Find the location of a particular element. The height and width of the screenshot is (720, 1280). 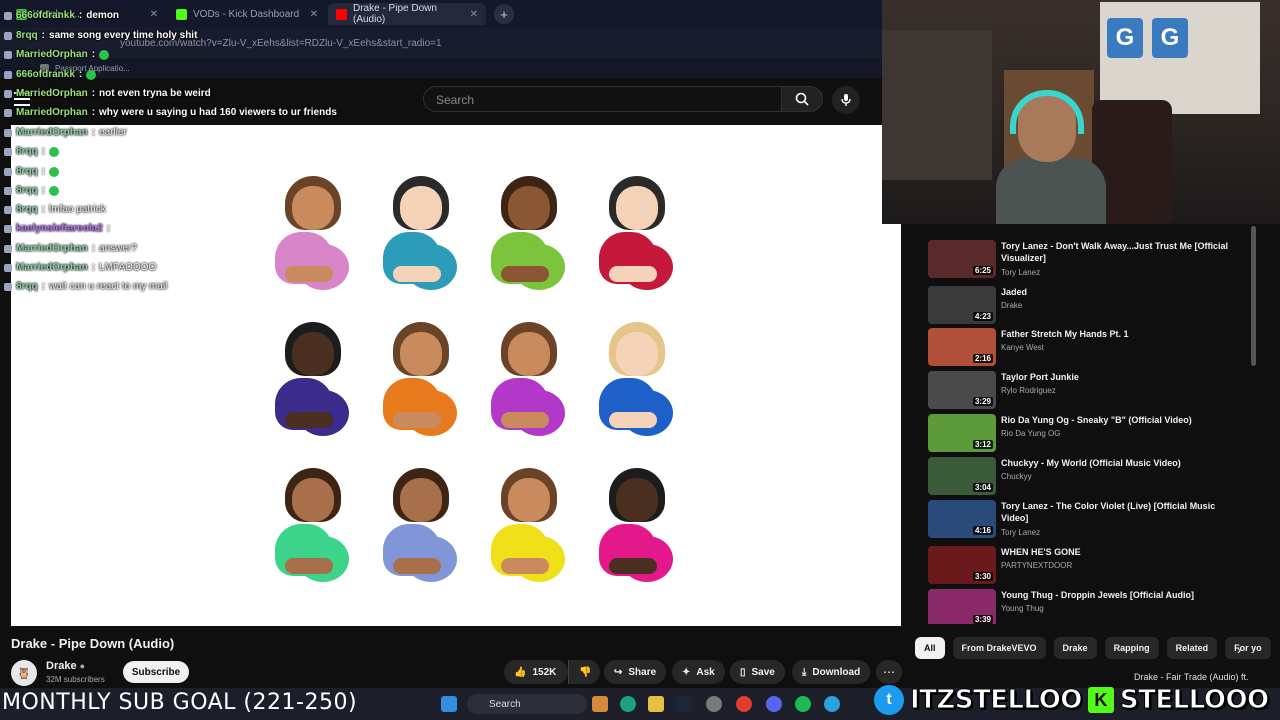

video-thumbnail: 3:30 is located at coordinates (962, 565).